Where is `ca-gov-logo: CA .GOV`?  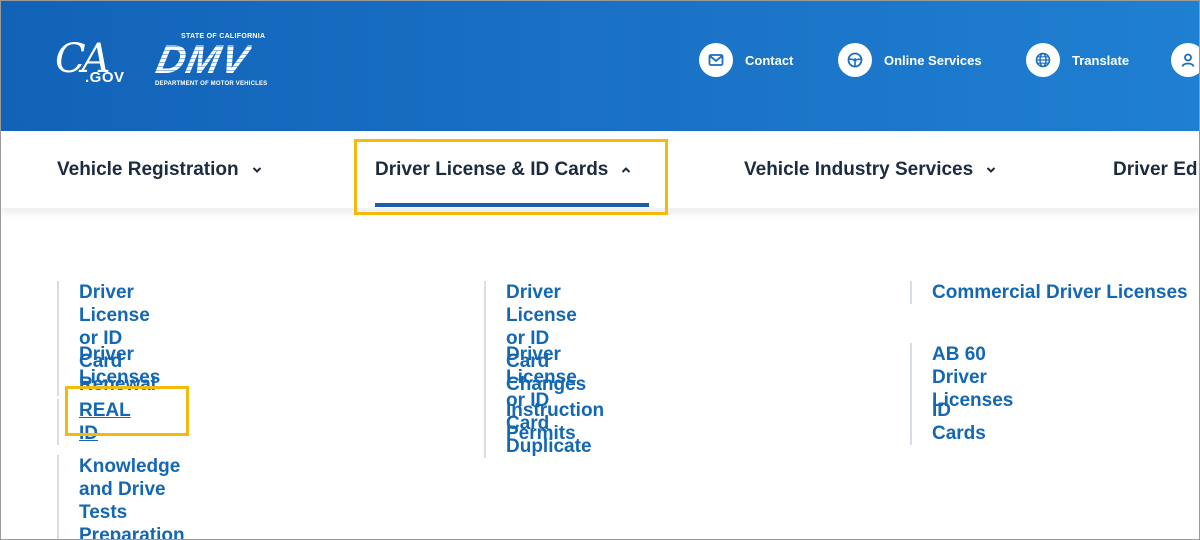
ca-gov-logo: CA .GOV is located at coordinates (94, 63).